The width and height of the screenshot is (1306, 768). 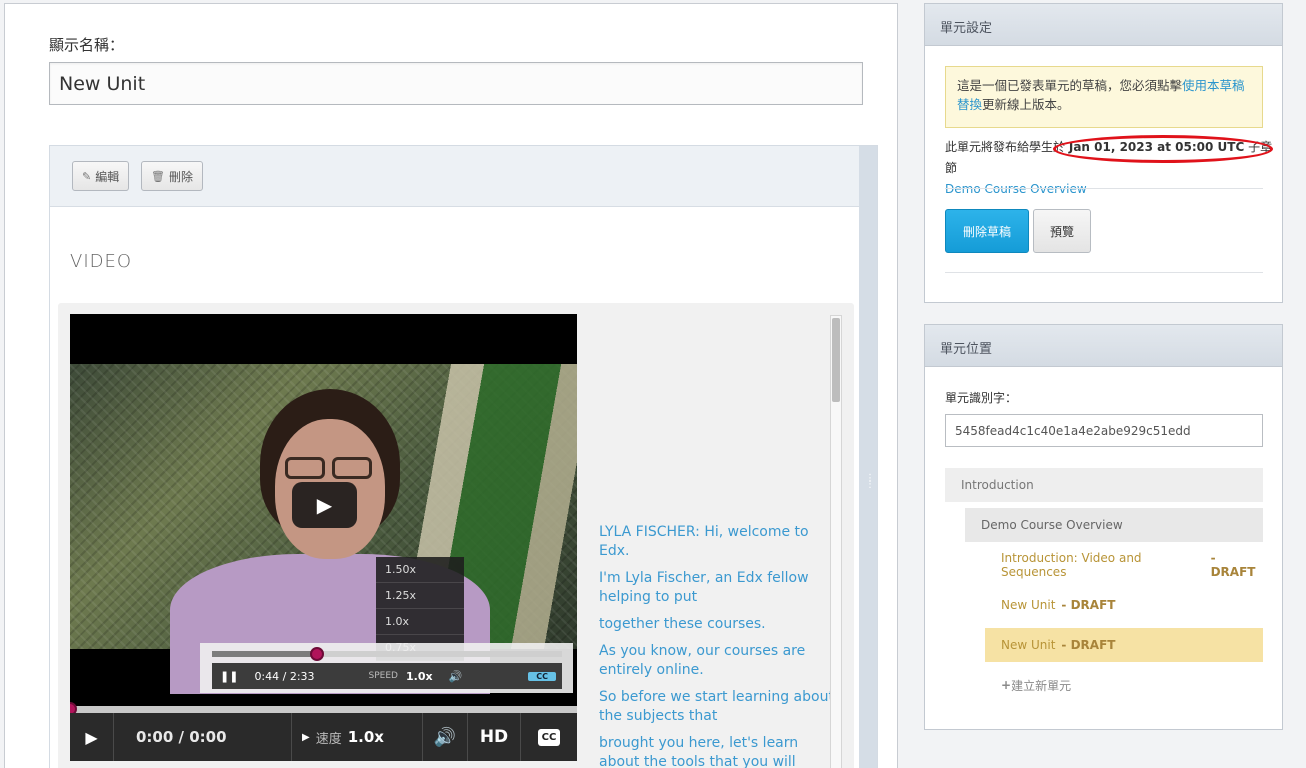 I want to click on embedded-progress-bar, so click(x=387, y=654).